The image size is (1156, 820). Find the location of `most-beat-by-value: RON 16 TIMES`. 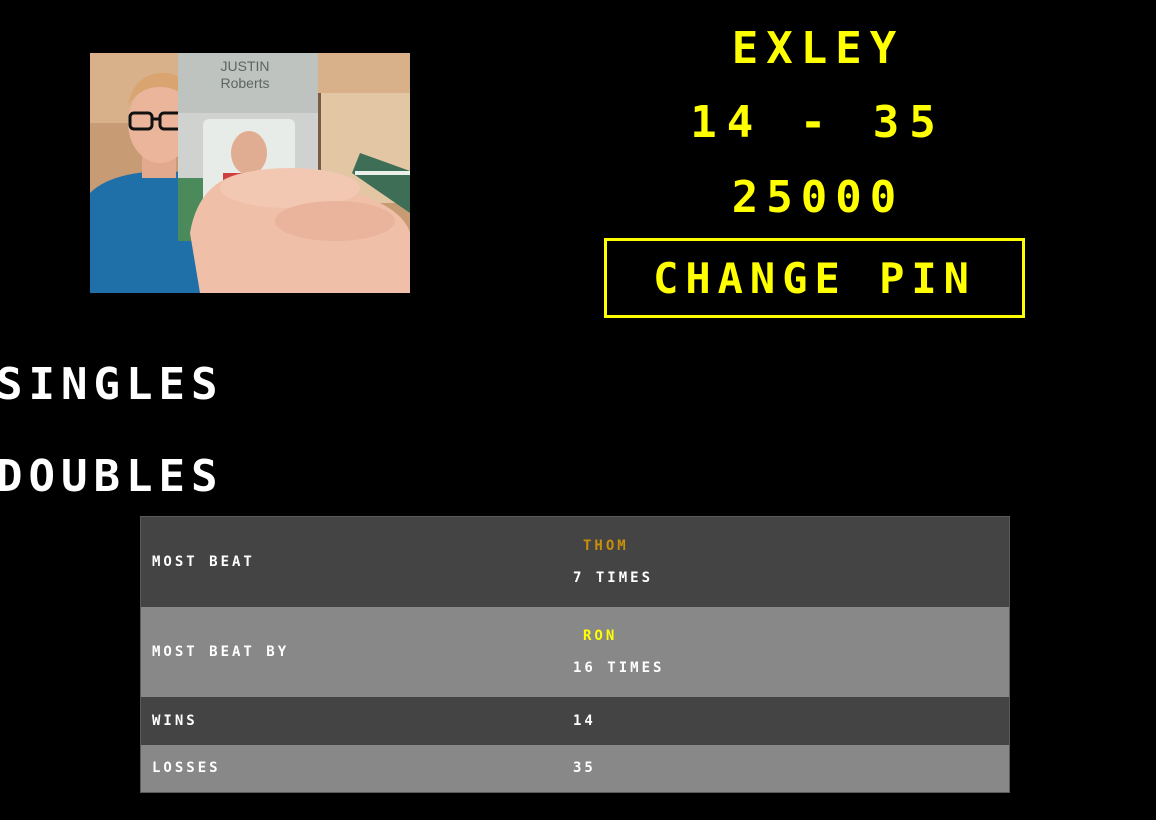

most-beat-by-value: RON 16 TIMES is located at coordinates (786, 652).